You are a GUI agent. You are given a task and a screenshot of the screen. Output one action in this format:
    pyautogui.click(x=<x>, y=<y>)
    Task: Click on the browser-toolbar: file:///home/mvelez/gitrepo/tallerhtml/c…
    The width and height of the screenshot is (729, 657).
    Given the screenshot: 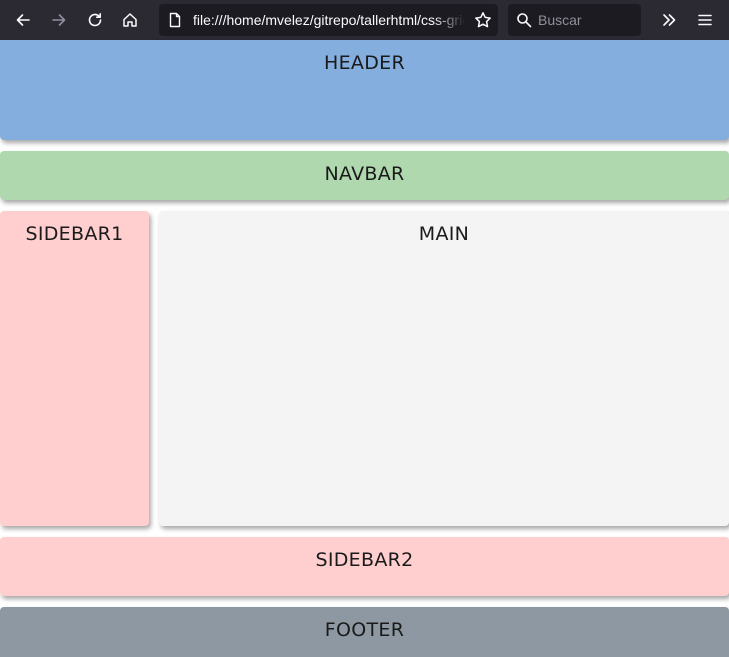 What is the action you would take?
    pyautogui.click(x=364, y=20)
    